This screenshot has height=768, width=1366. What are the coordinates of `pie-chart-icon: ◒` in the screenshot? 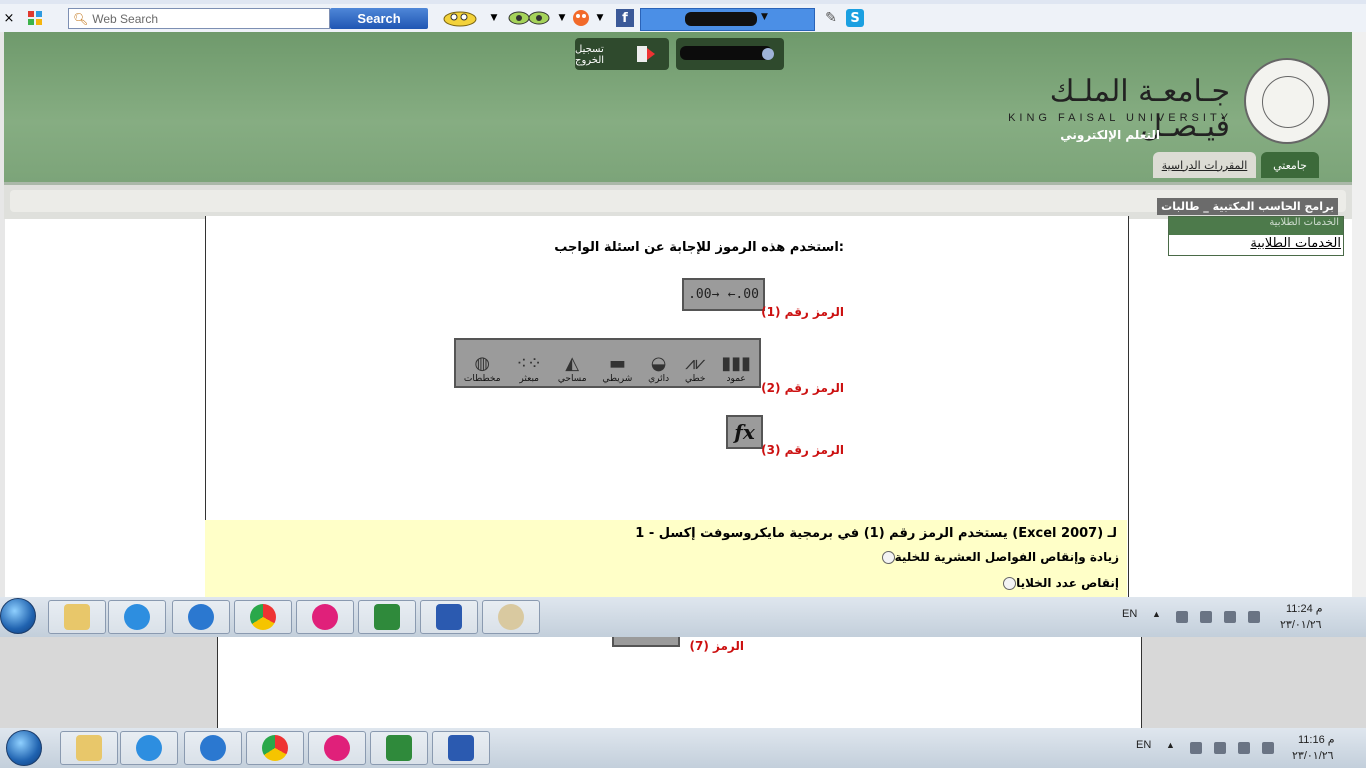 It's located at (658, 363).